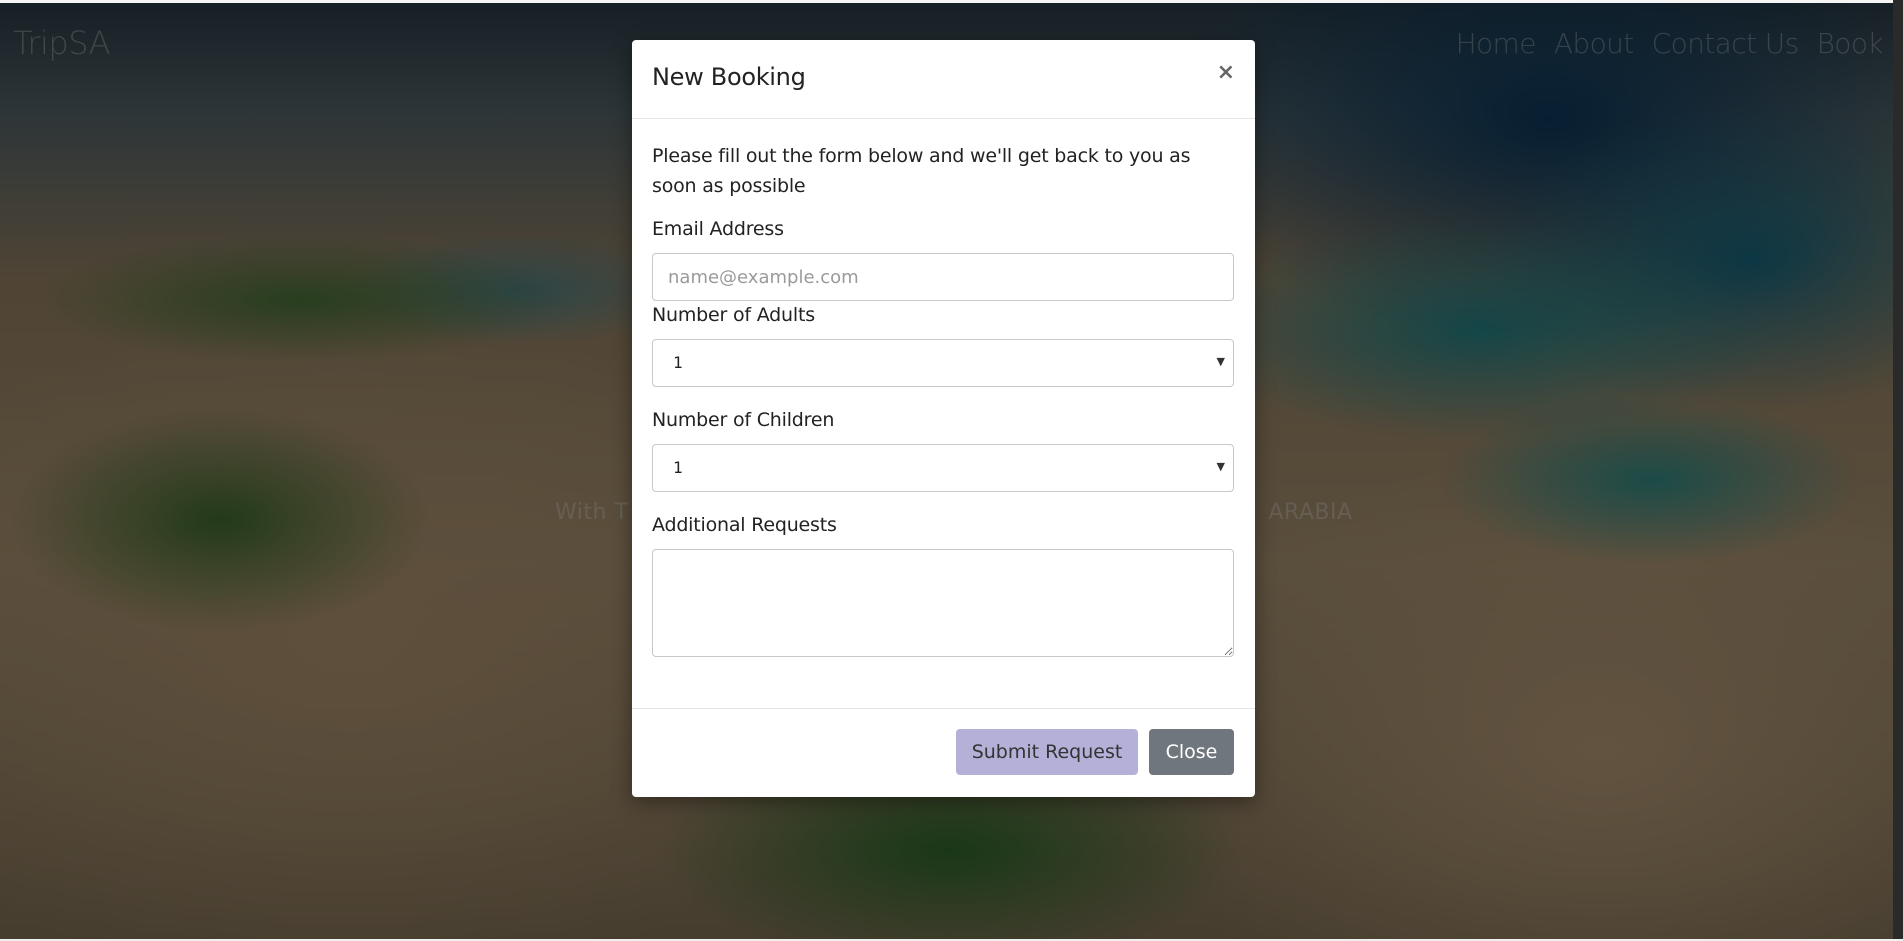 Image resolution: width=1903 pixels, height=941 pixels. Describe the element at coordinates (718, 229) in the screenshot. I see `email-label: Email Address` at that location.